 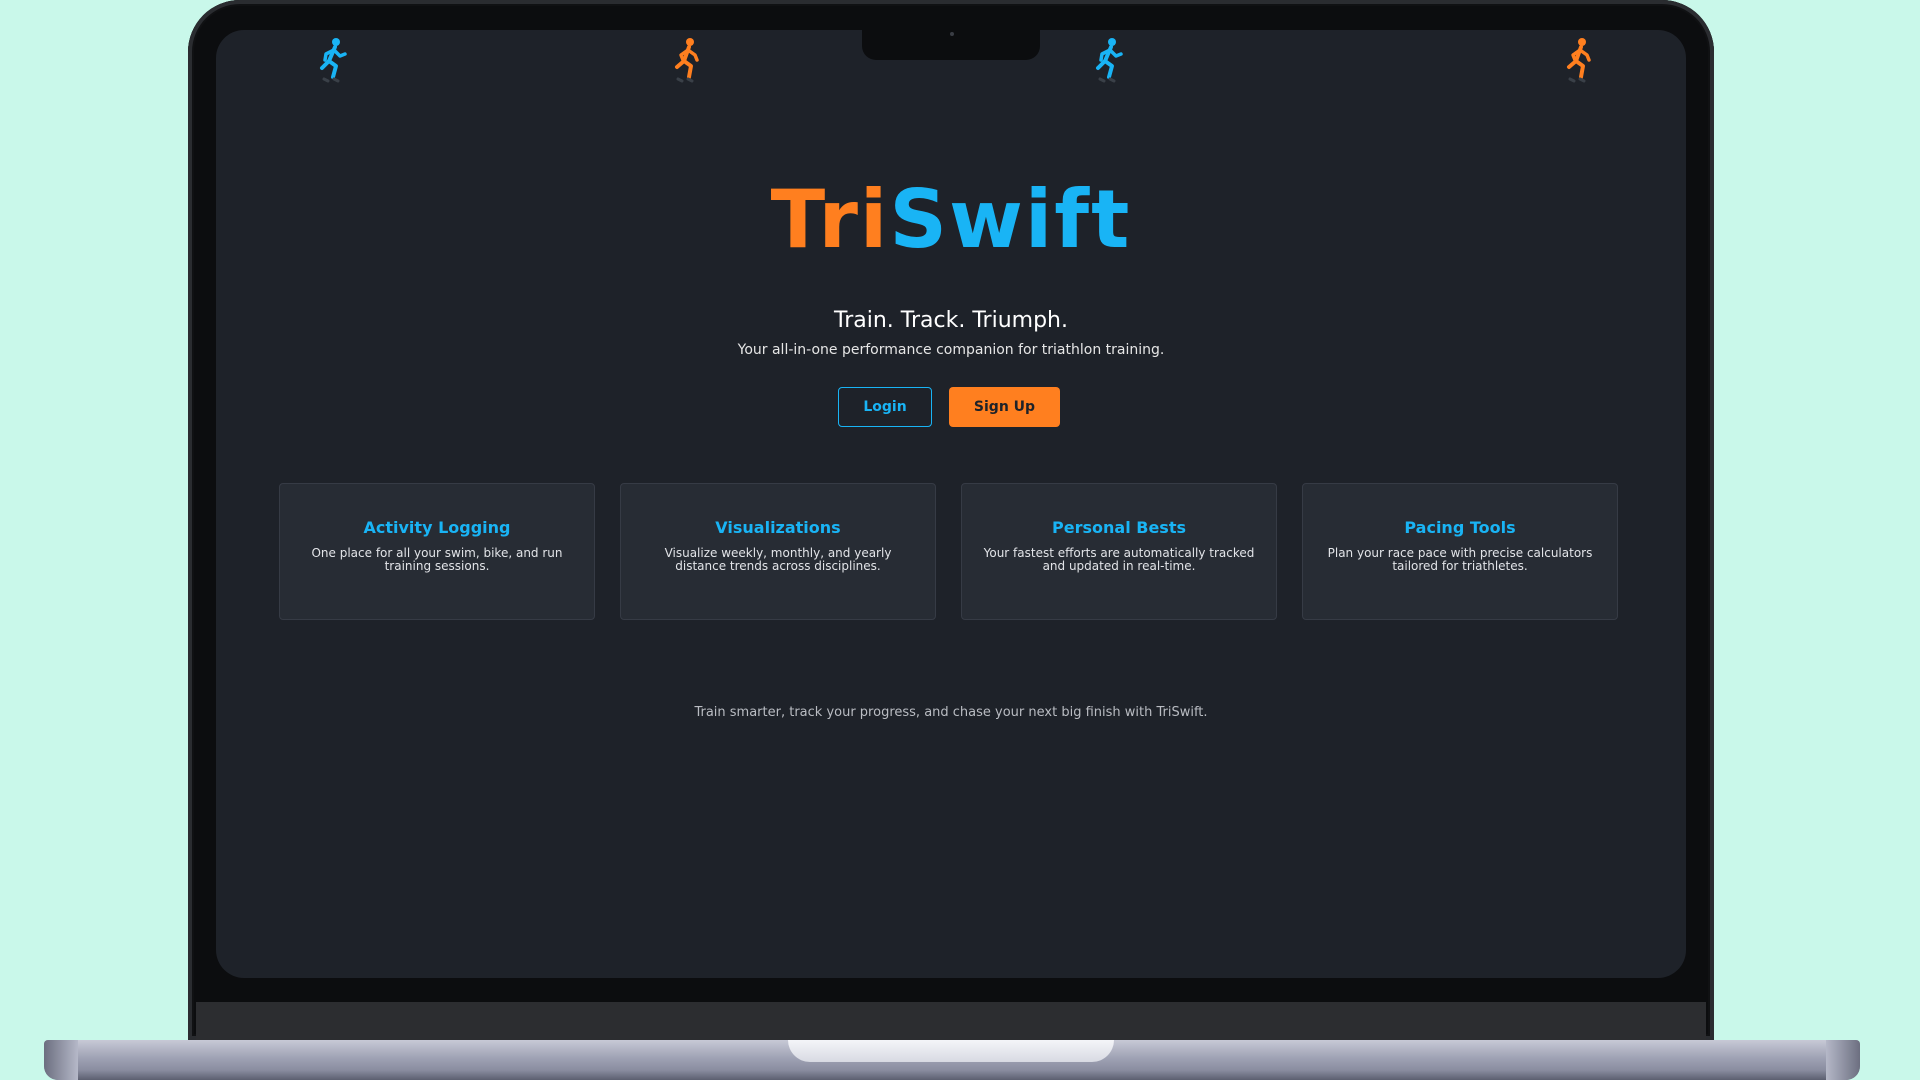 I want to click on app-logo: TriSwift, so click(x=951, y=220).